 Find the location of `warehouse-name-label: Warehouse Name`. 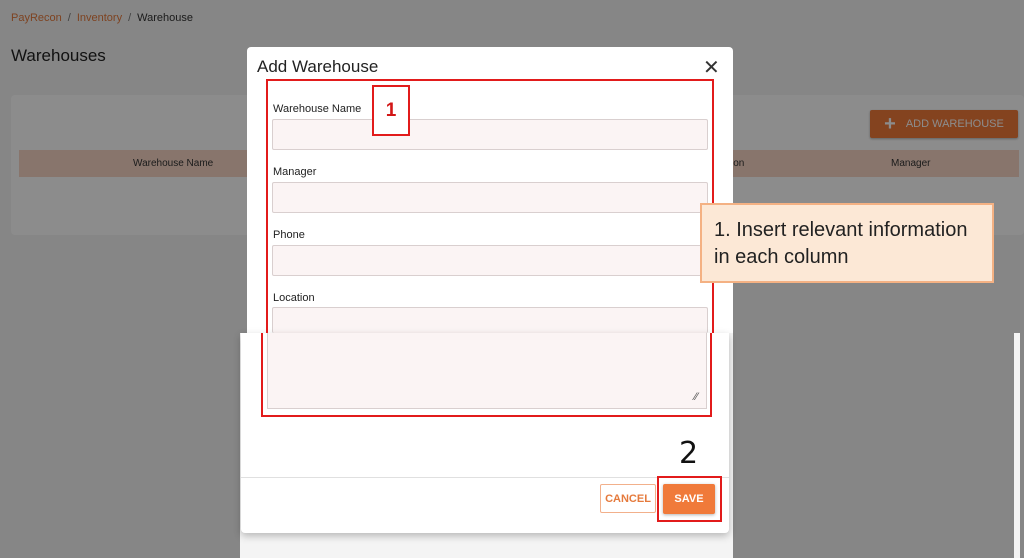

warehouse-name-label: Warehouse Name is located at coordinates (317, 109).